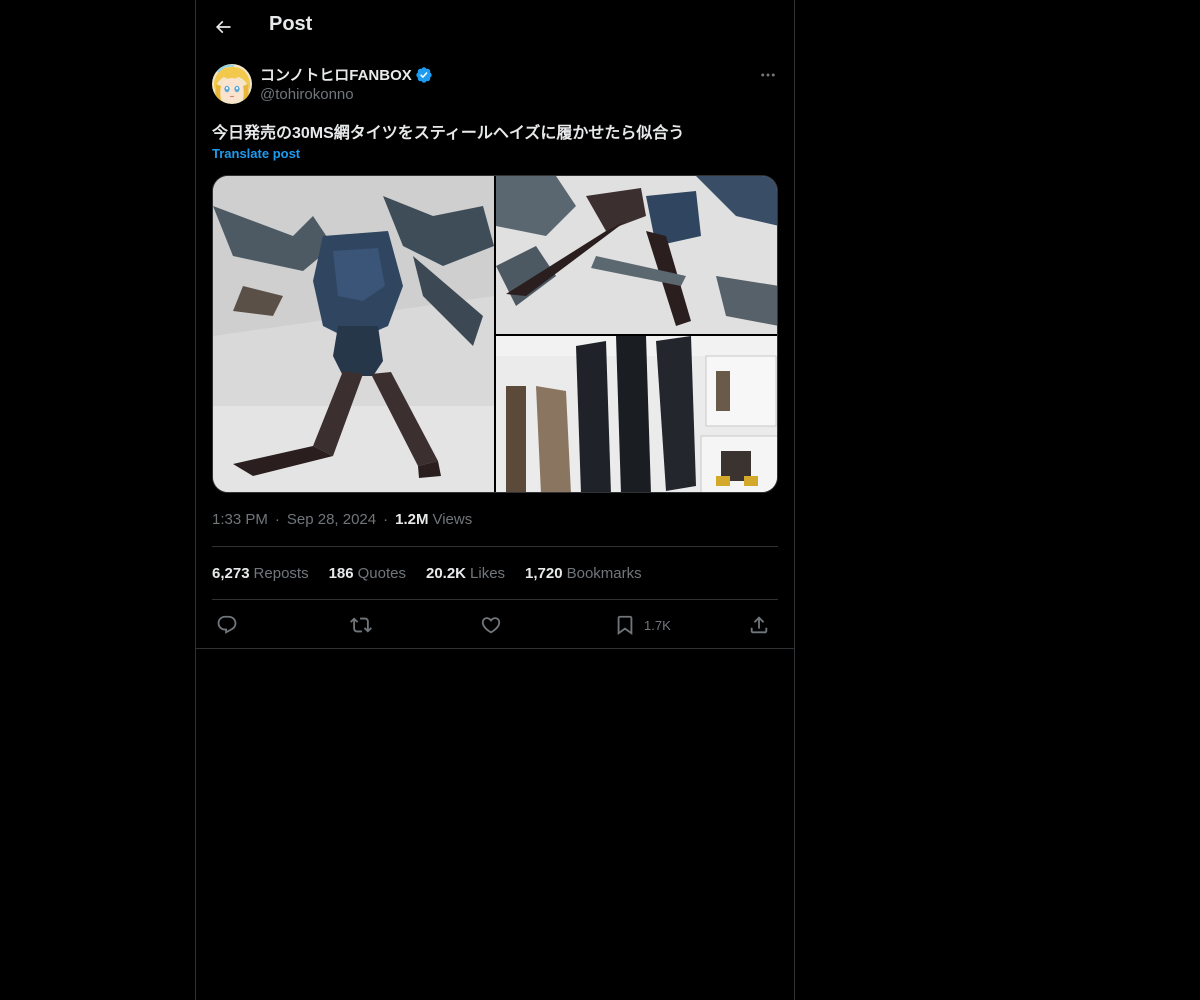 The height and width of the screenshot is (1000, 1200). I want to click on bookmark-button: 1.7K, so click(642, 625).